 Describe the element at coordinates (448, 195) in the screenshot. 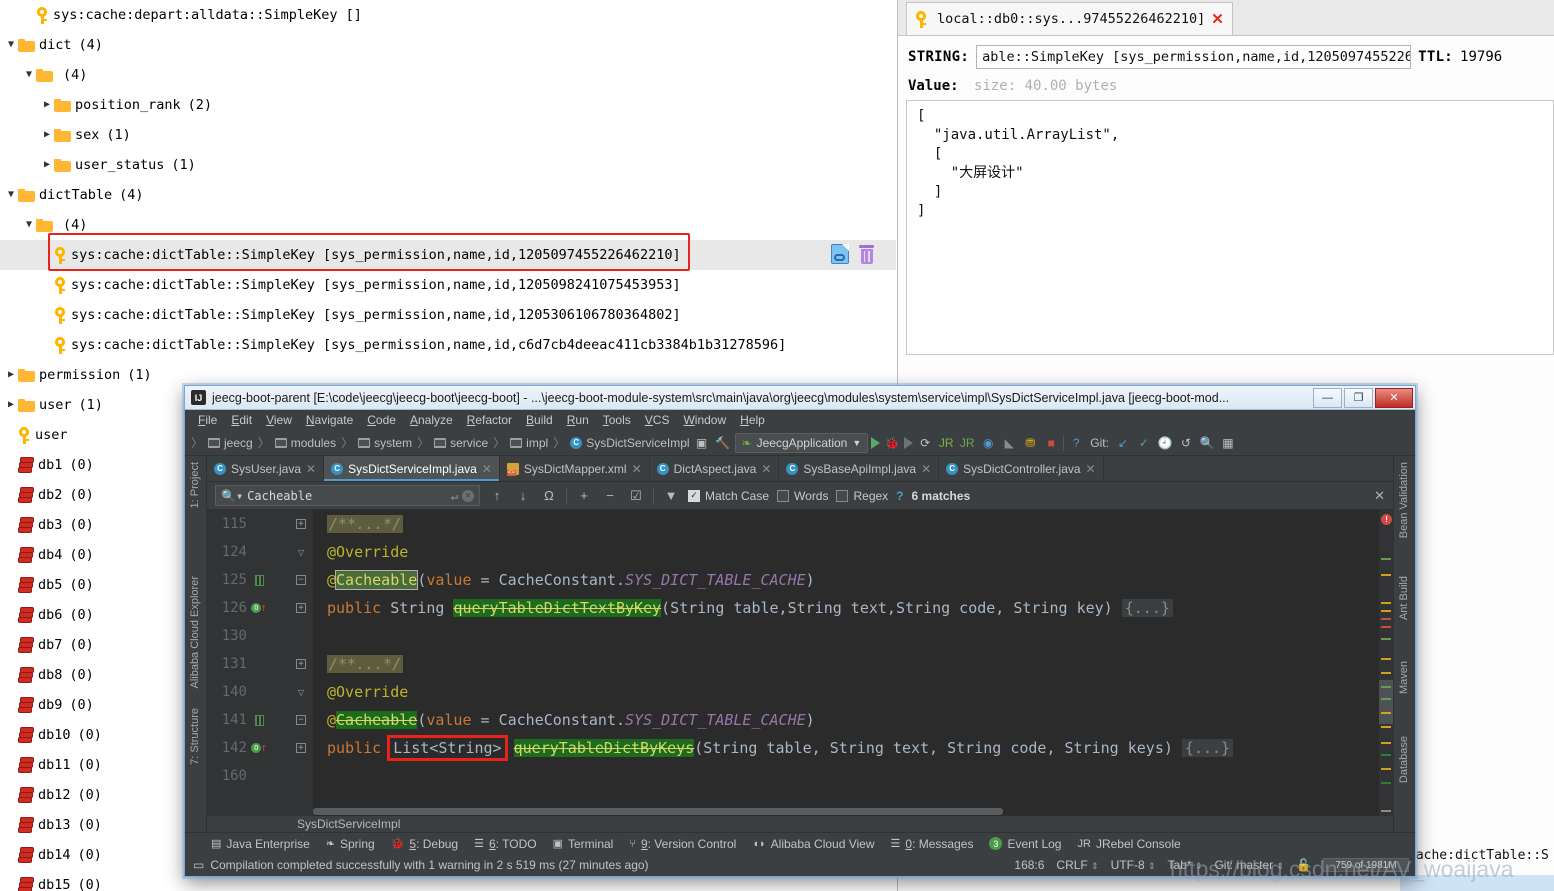

I see `tree-row: ▼ dictTable (4)` at that location.